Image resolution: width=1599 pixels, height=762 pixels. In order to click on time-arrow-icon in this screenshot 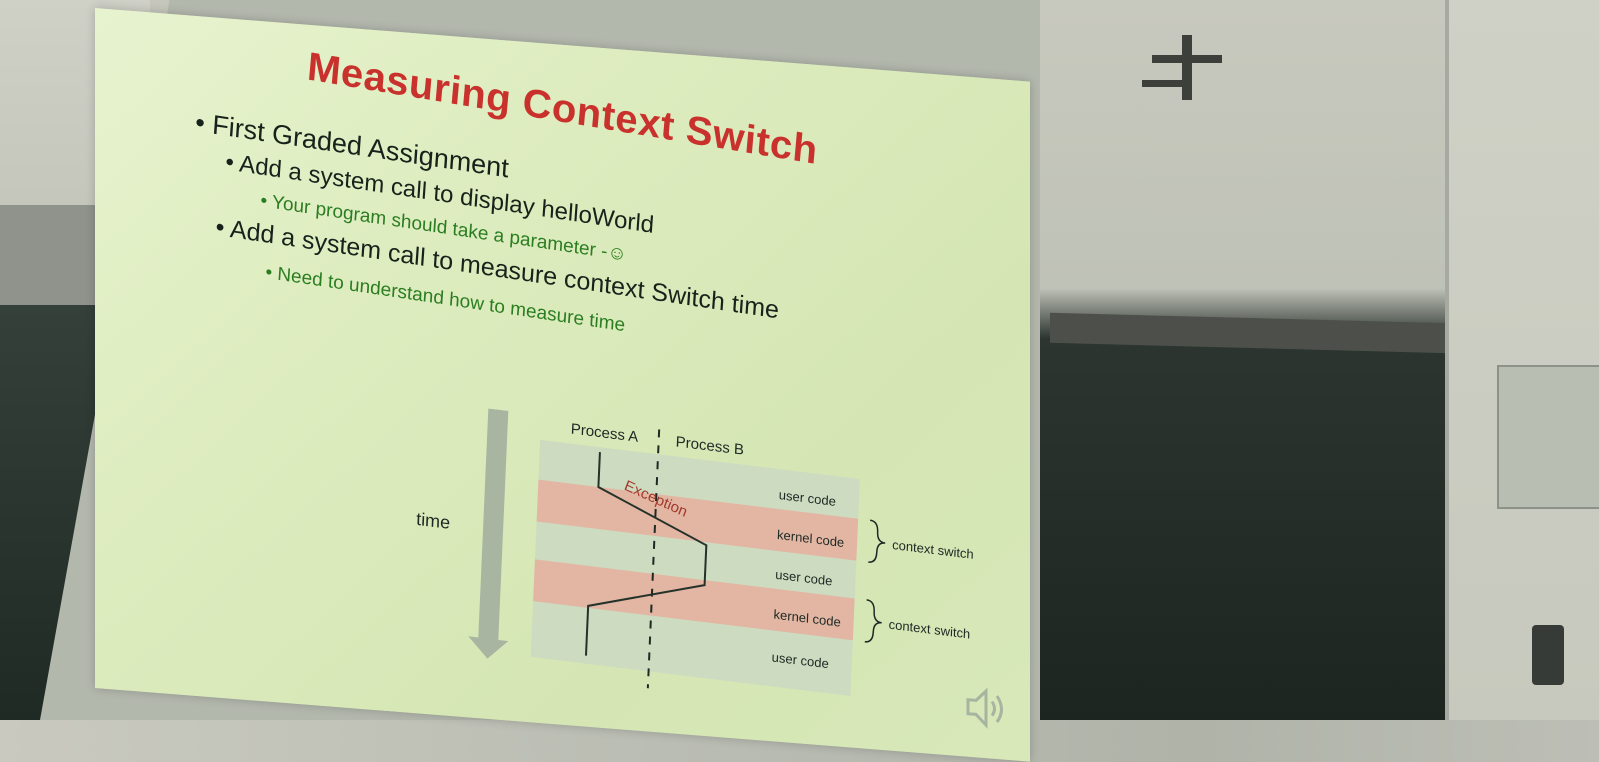, I will do `click(488, 533)`.